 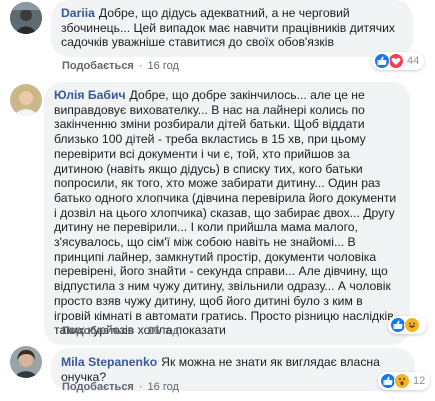 I want to click on reactions-summary: 12, so click(x=404, y=381).